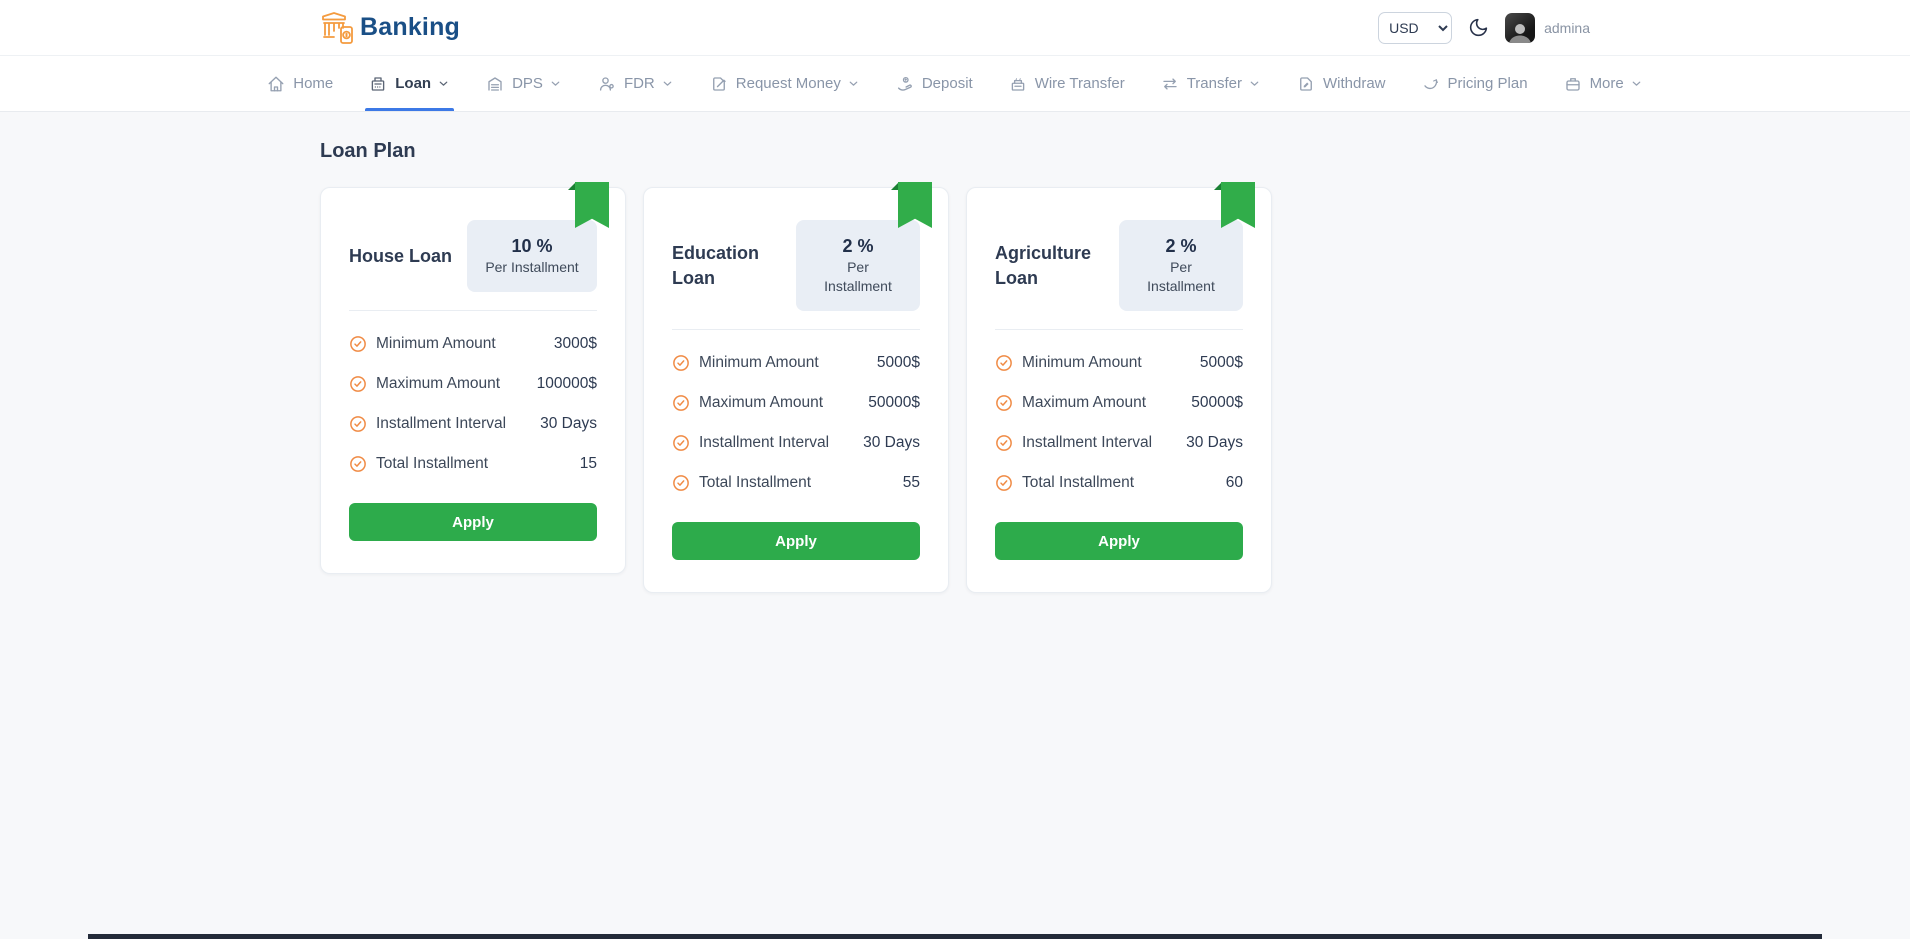 This screenshot has width=1910, height=939. I want to click on nav-item-loan: Loan, so click(409, 83).